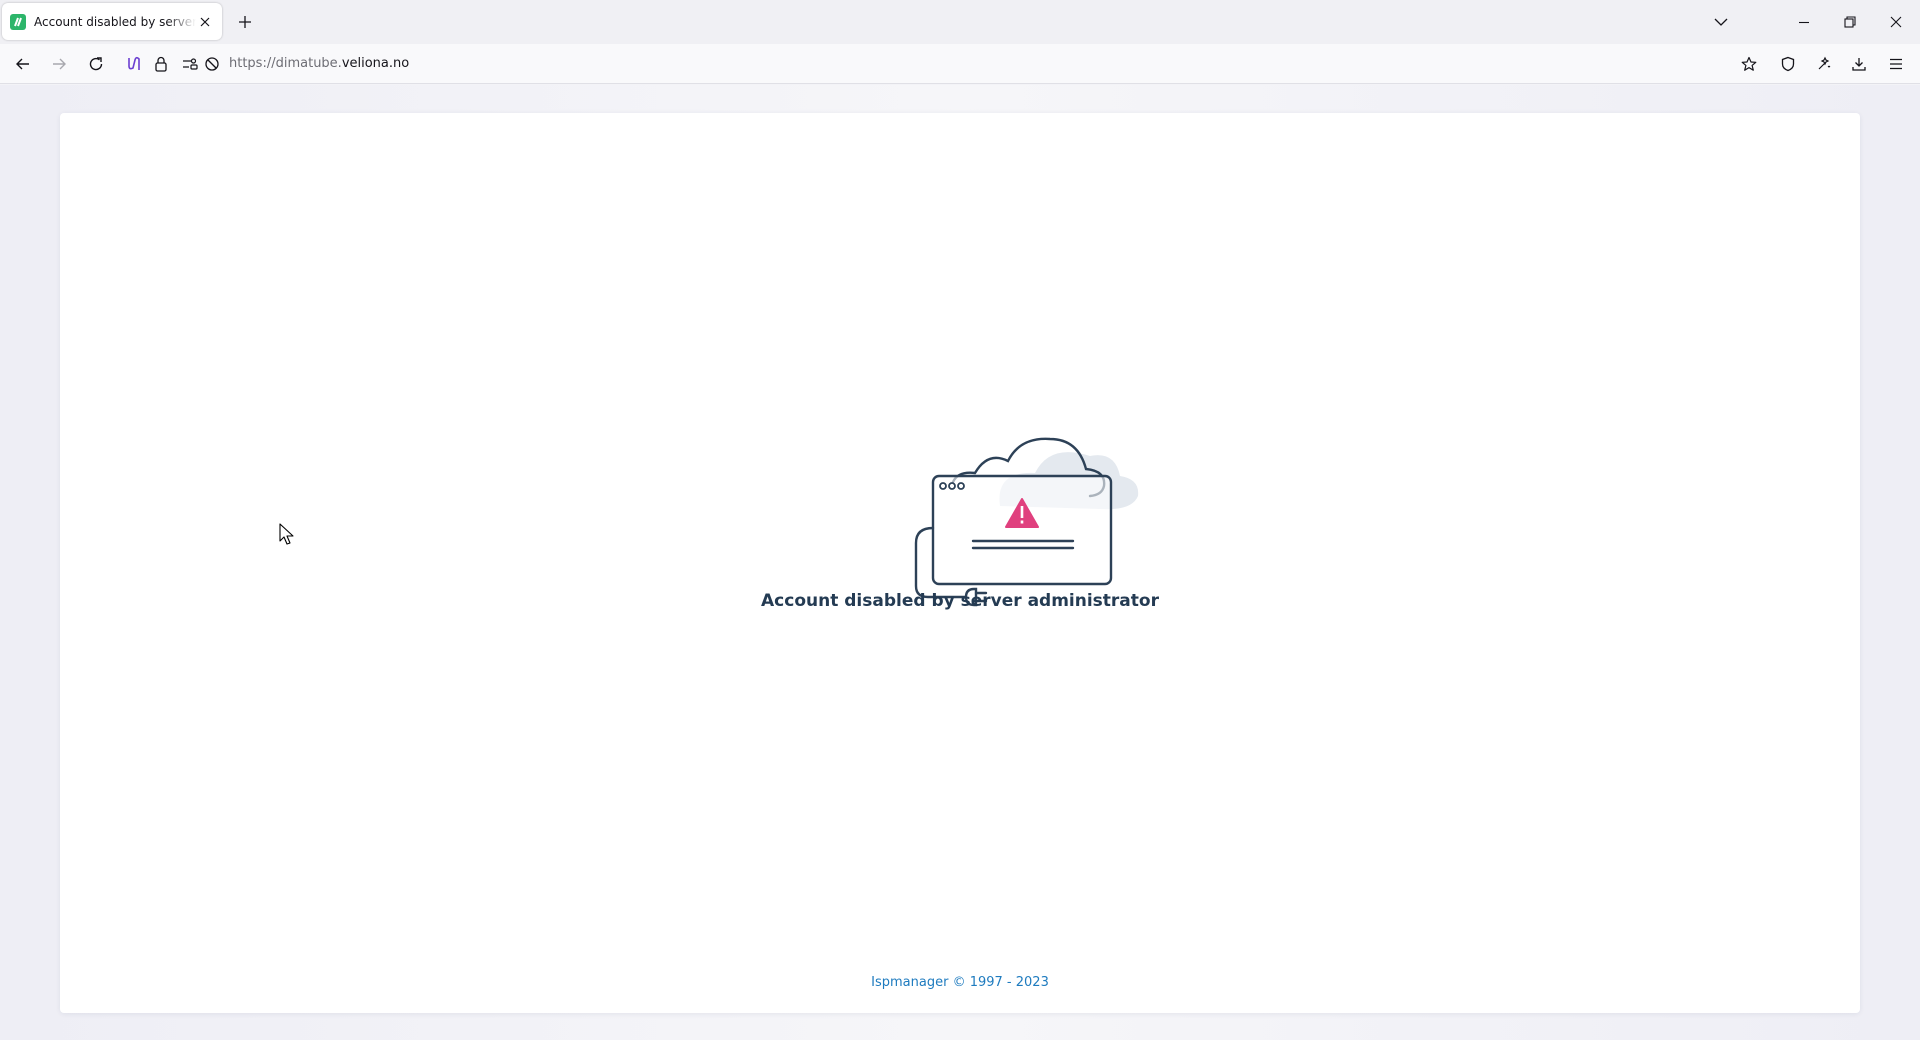 This screenshot has height=1040, width=1920. I want to click on list-all-tabs-icon, so click(1721, 22).